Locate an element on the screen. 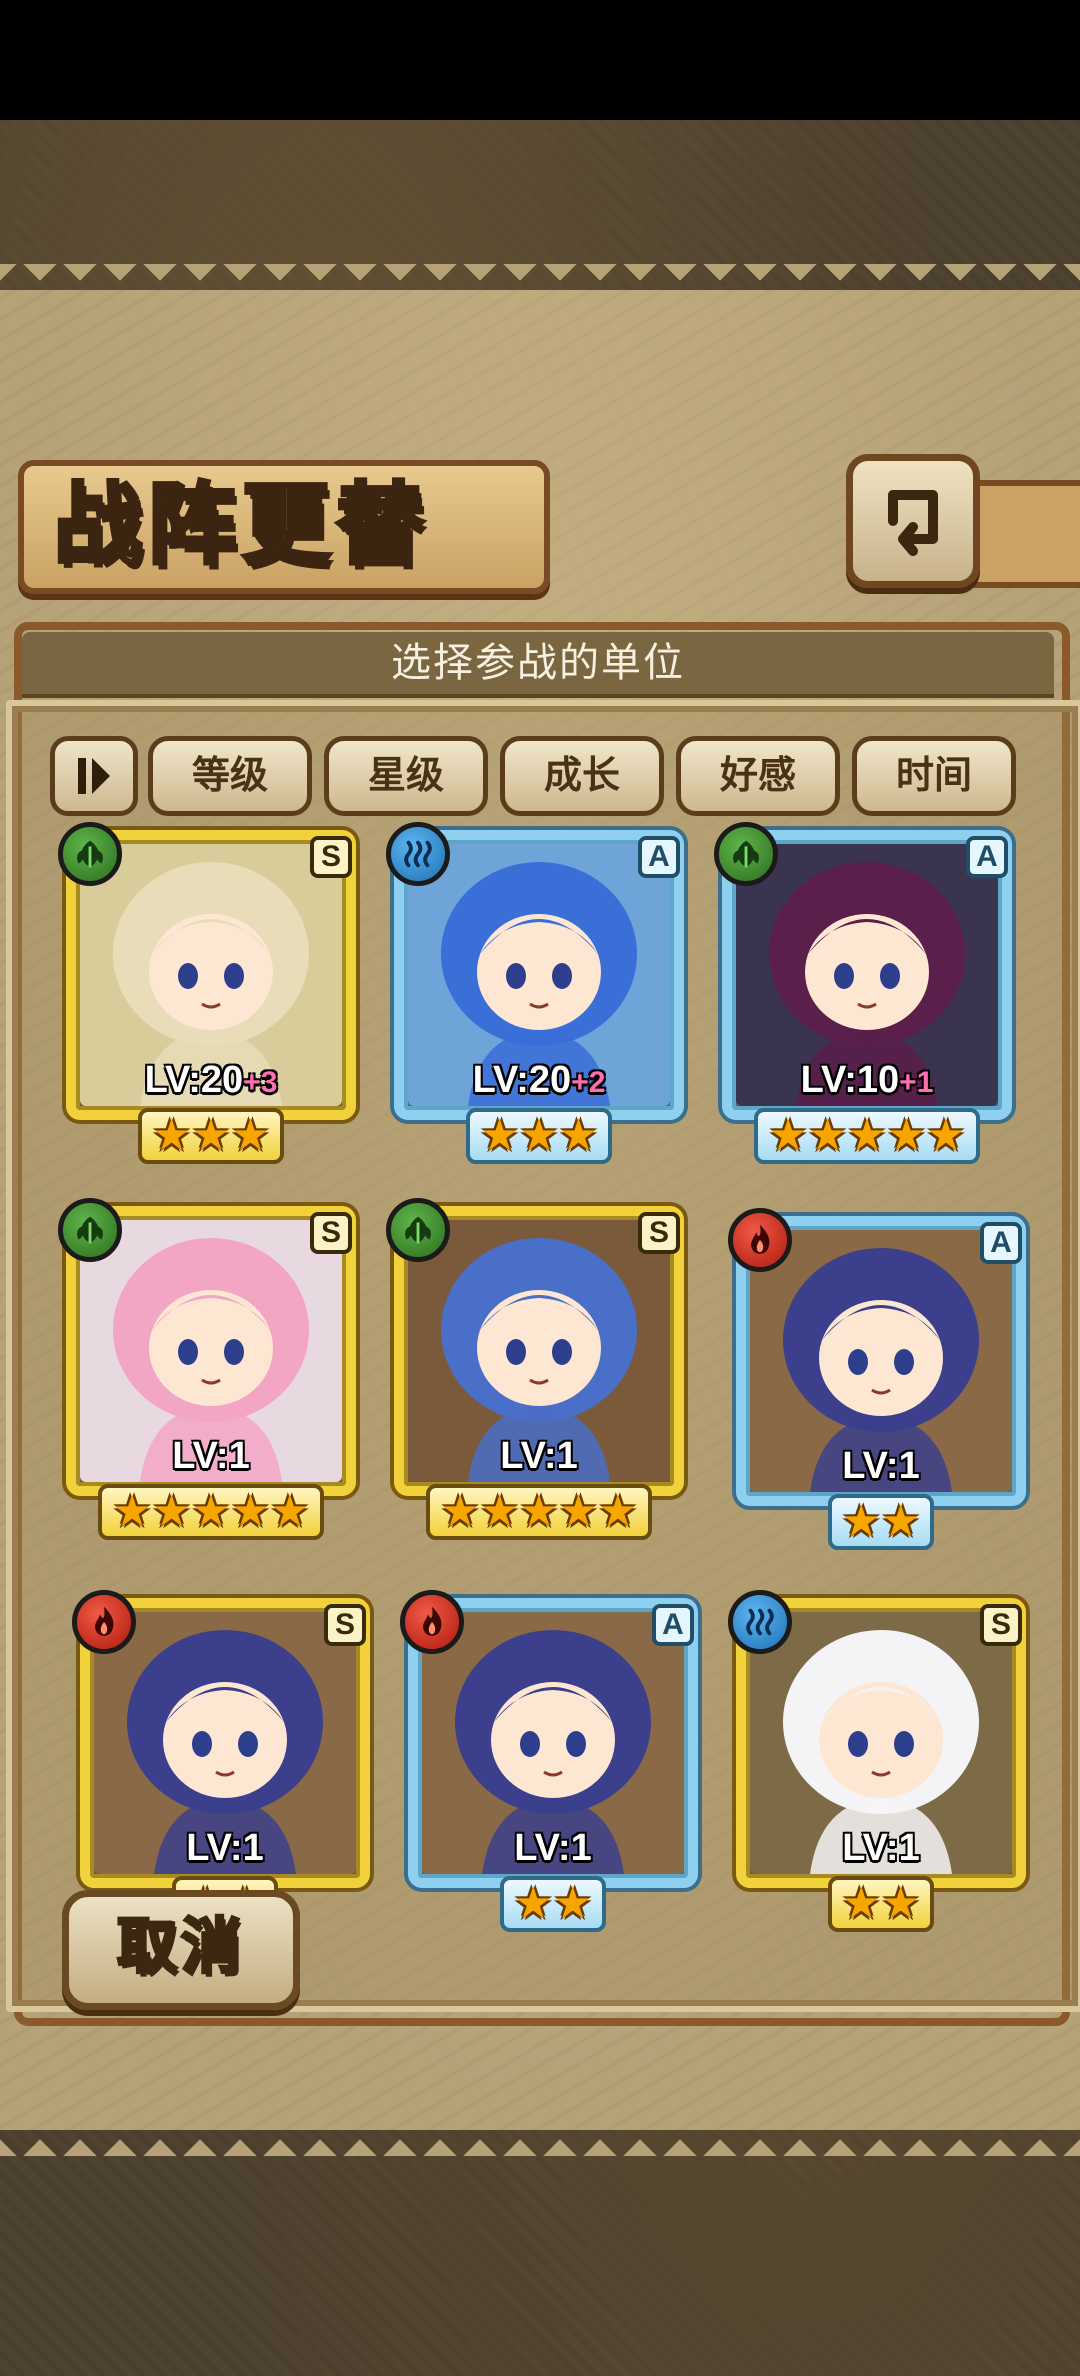 This screenshot has height=2376, width=1080. unit-level: LV:10+1 is located at coordinates (867, 1080).